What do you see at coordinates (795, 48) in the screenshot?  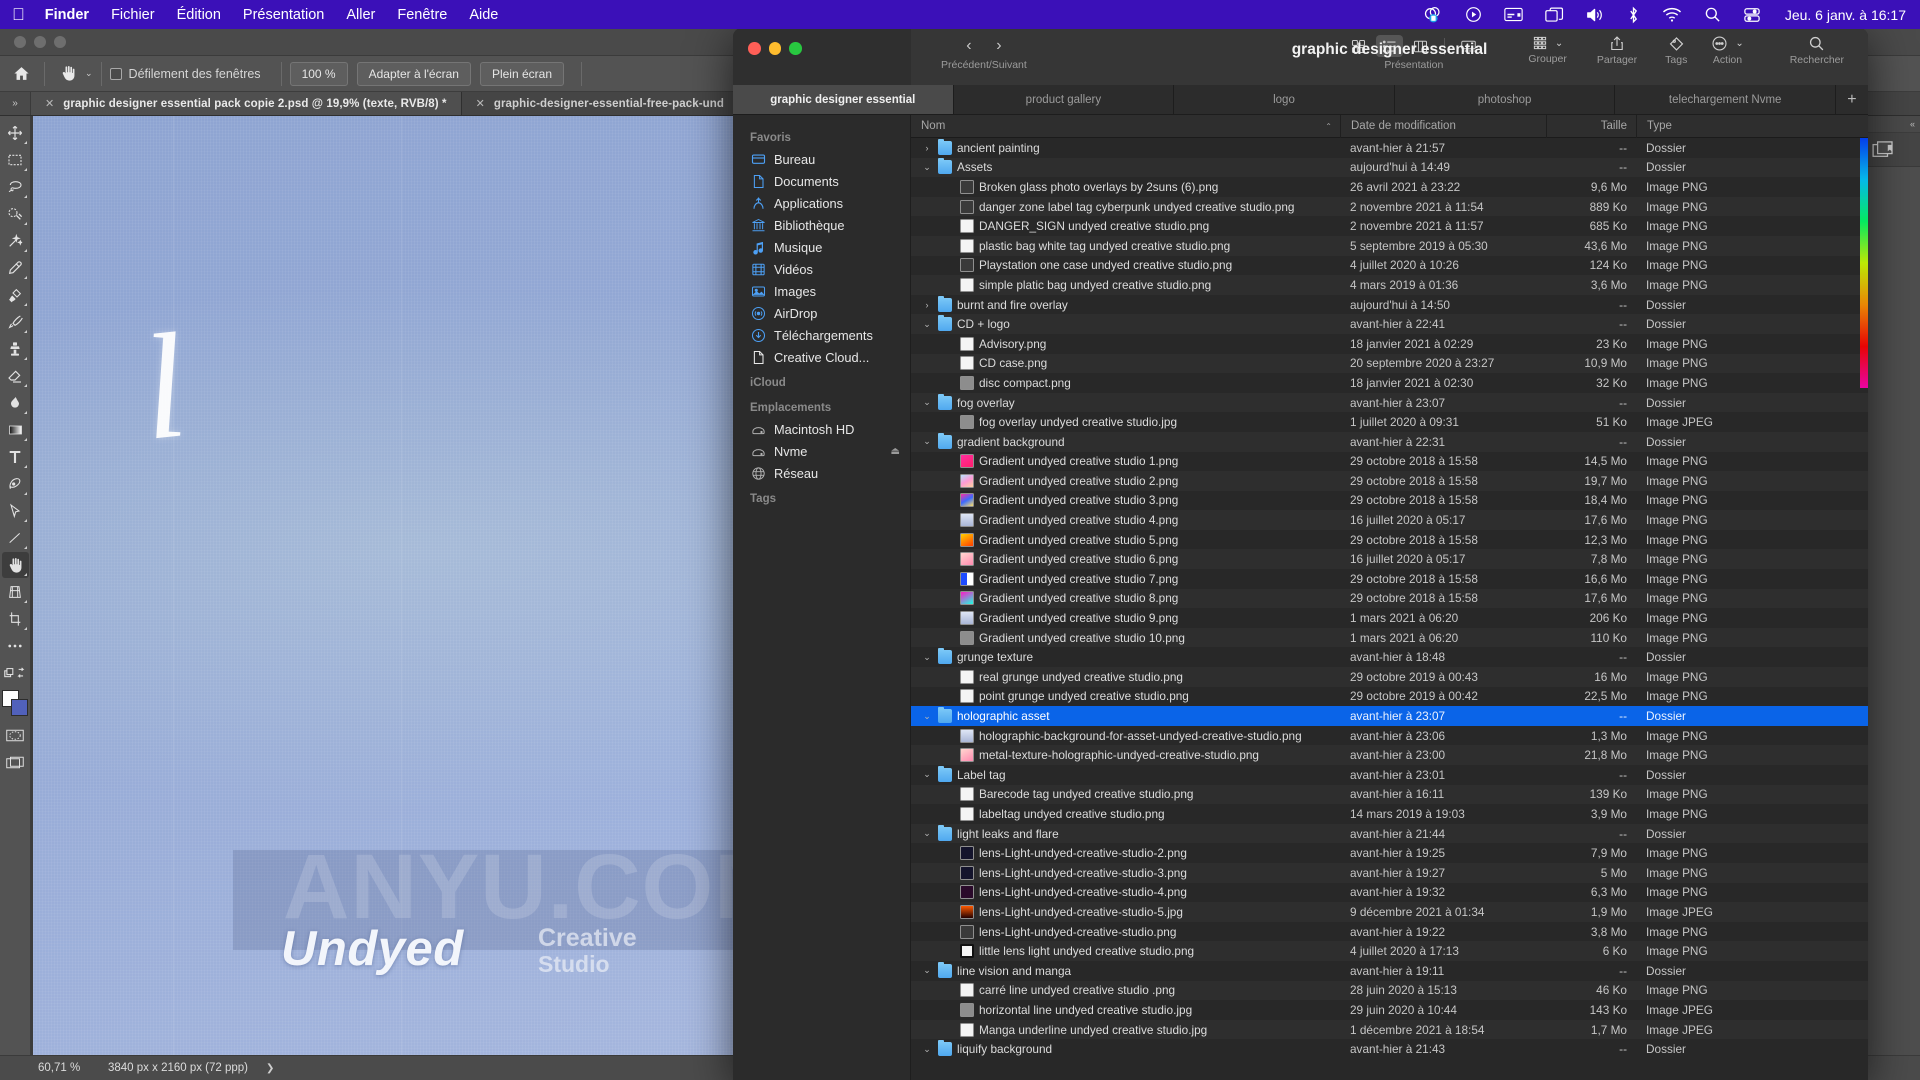 I see `finder-zoom-button` at bounding box center [795, 48].